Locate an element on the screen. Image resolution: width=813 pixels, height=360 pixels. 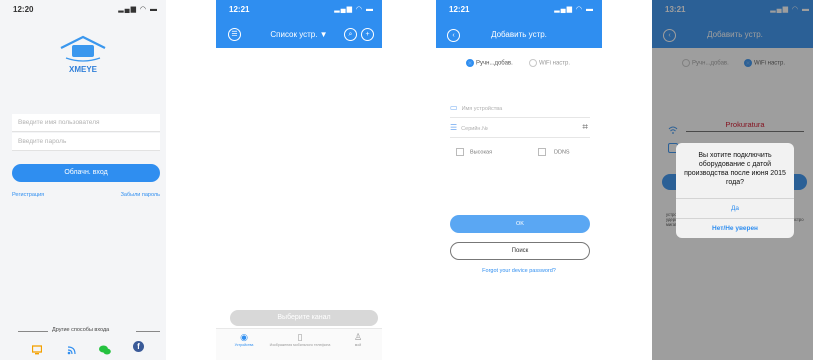
list-icon: ☰ is located at coordinates (454, 127).